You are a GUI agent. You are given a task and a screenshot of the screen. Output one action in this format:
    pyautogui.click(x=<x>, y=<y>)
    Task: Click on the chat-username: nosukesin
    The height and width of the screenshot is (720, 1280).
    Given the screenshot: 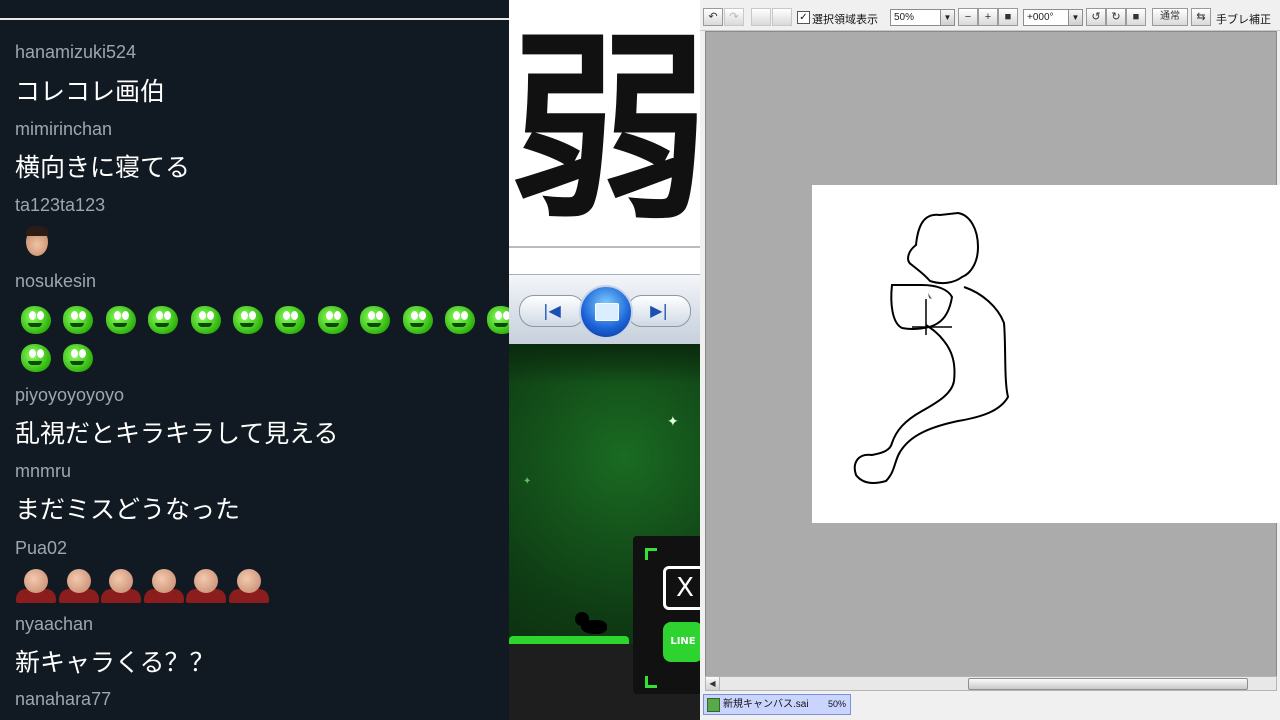 What is the action you would take?
    pyautogui.click(x=55, y=281)
    